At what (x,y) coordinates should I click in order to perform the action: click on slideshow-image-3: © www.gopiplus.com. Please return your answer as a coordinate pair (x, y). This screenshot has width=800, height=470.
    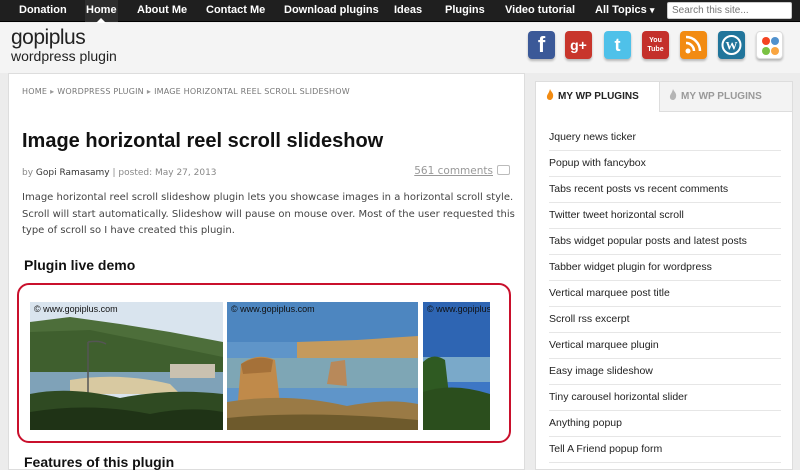
    Looking at the image, I should click on (456, 366).